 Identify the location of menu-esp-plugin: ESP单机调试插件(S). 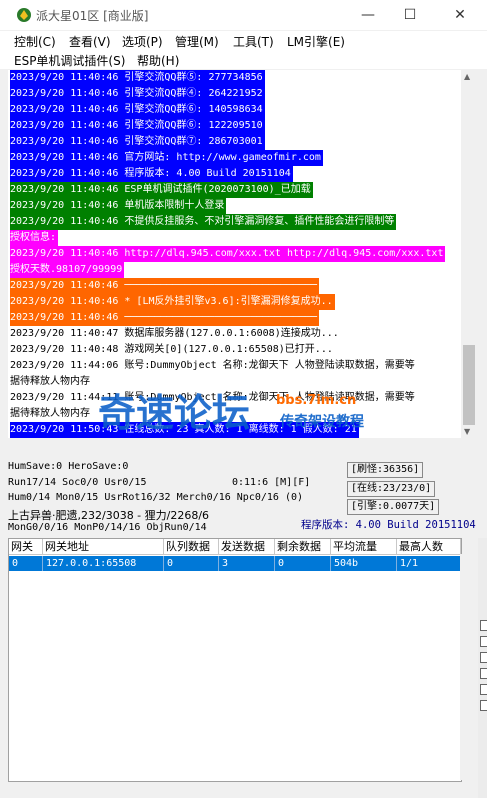
(69, 60).